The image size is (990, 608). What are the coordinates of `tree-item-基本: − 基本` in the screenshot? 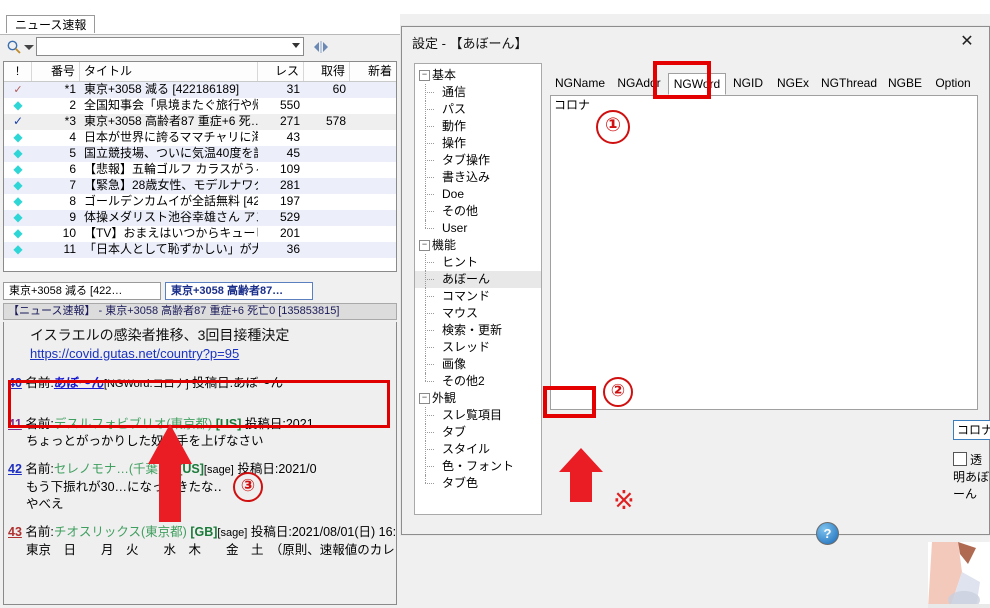 It's located at (478, 75).